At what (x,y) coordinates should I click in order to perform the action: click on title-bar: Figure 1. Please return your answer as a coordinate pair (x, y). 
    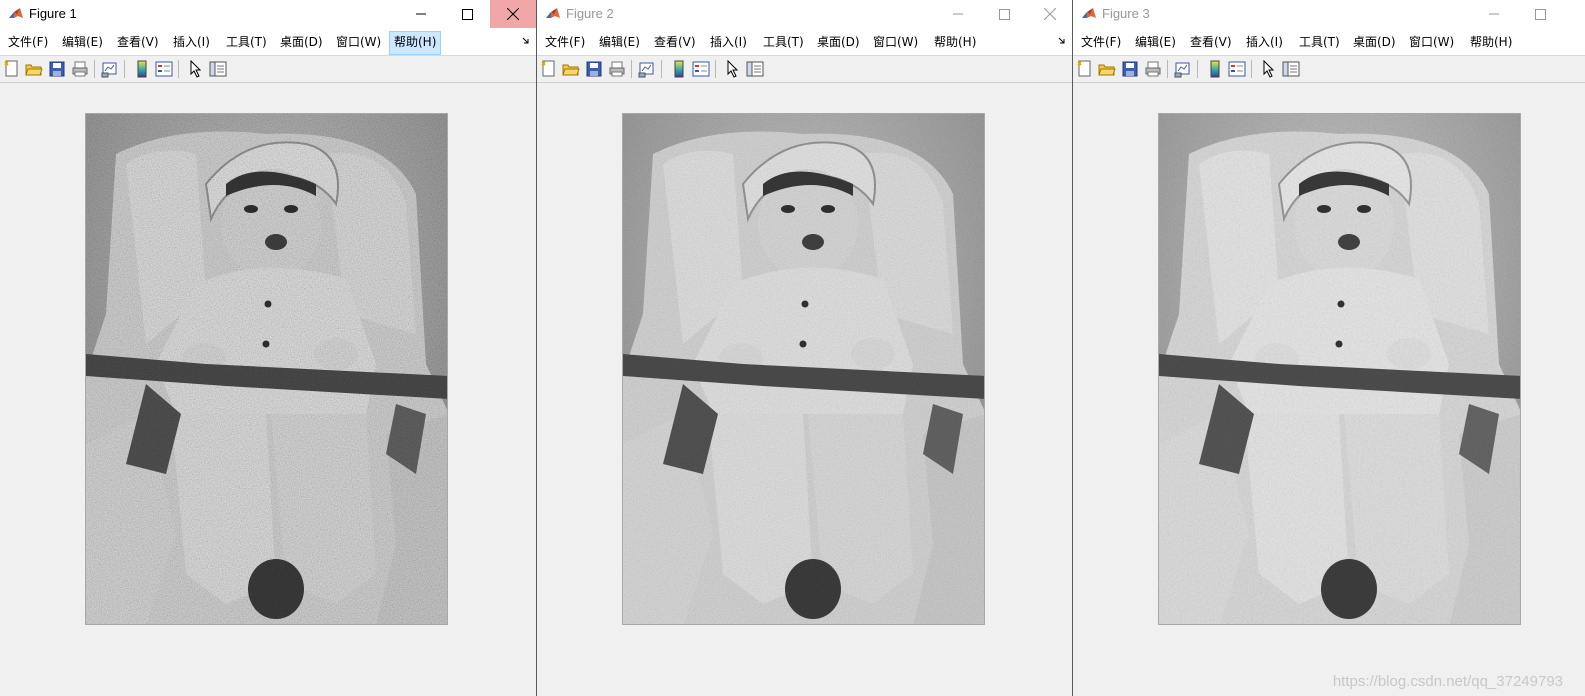
    Looking at the image, I should click on (268, 14).